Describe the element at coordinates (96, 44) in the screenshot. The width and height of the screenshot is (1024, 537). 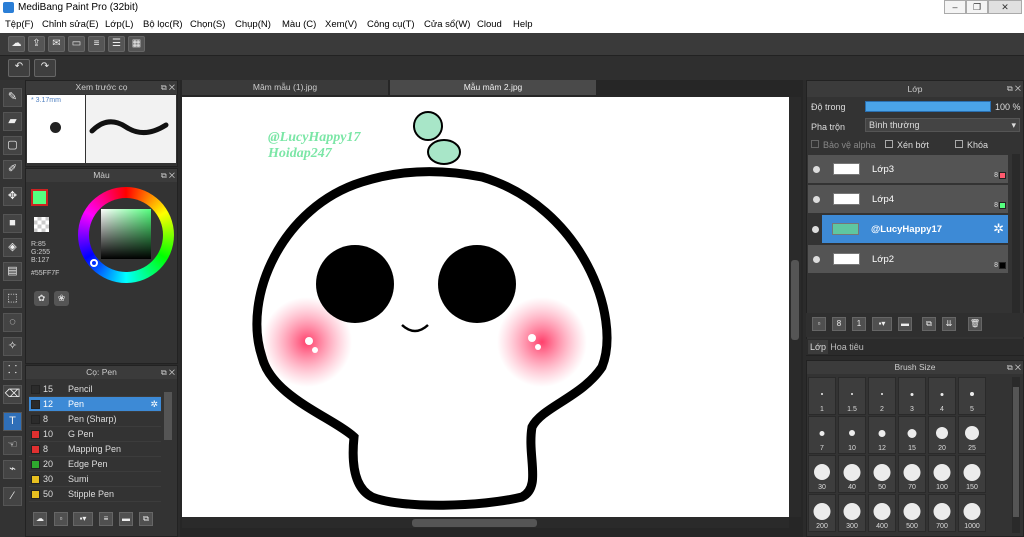
I see `document-icon: ≡` at that location.